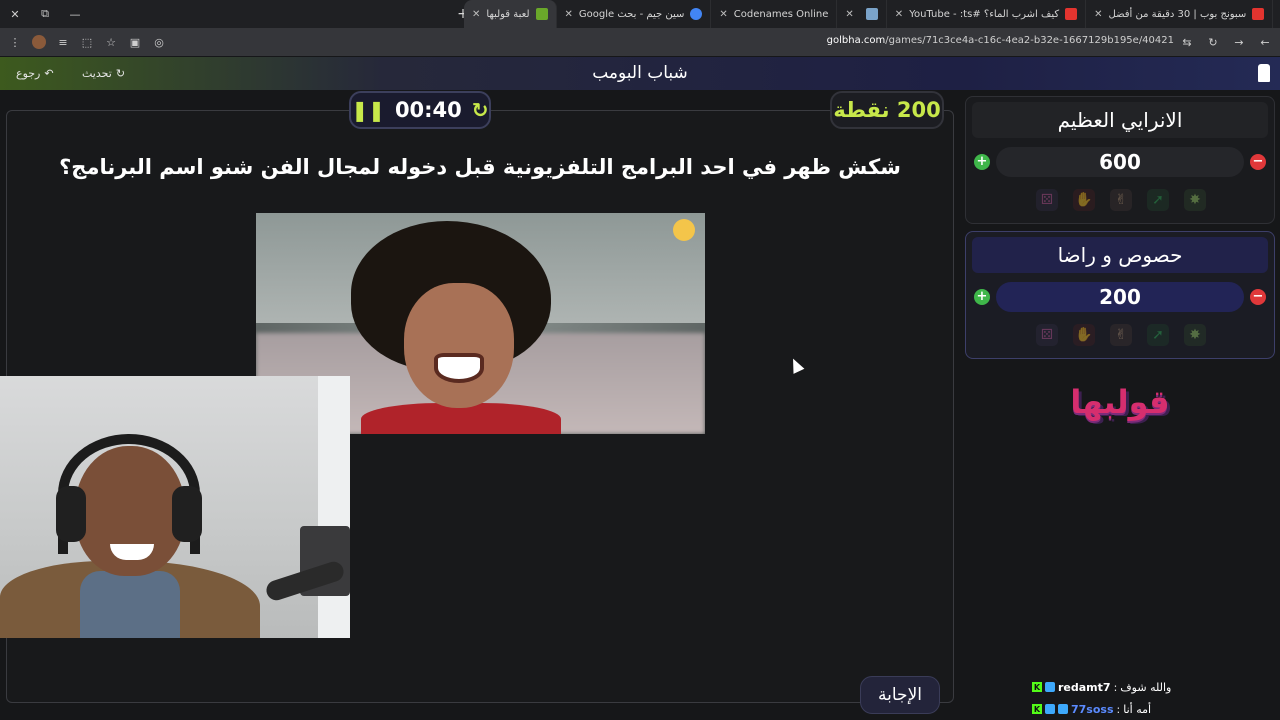 The height and width of the screenshot is (720, 1280). Describe the element at coordinates (428, 110) in the screenshot. I see `timer-value: 00:40` at that location.